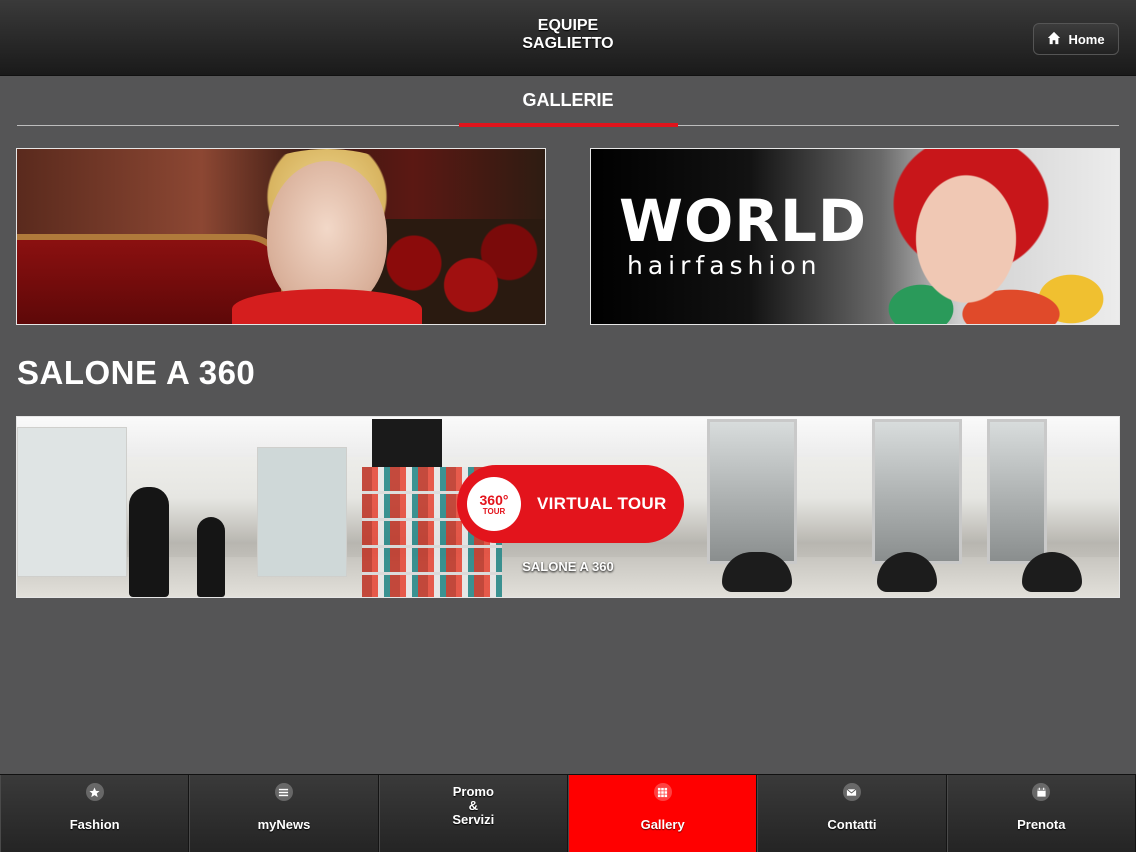 This screenshot has width=1136, height=852. What do you see at coordinates (743, 221) in the screenshot?
I see `banner-brand-title: WORLD` at bounding box center [743, 221].